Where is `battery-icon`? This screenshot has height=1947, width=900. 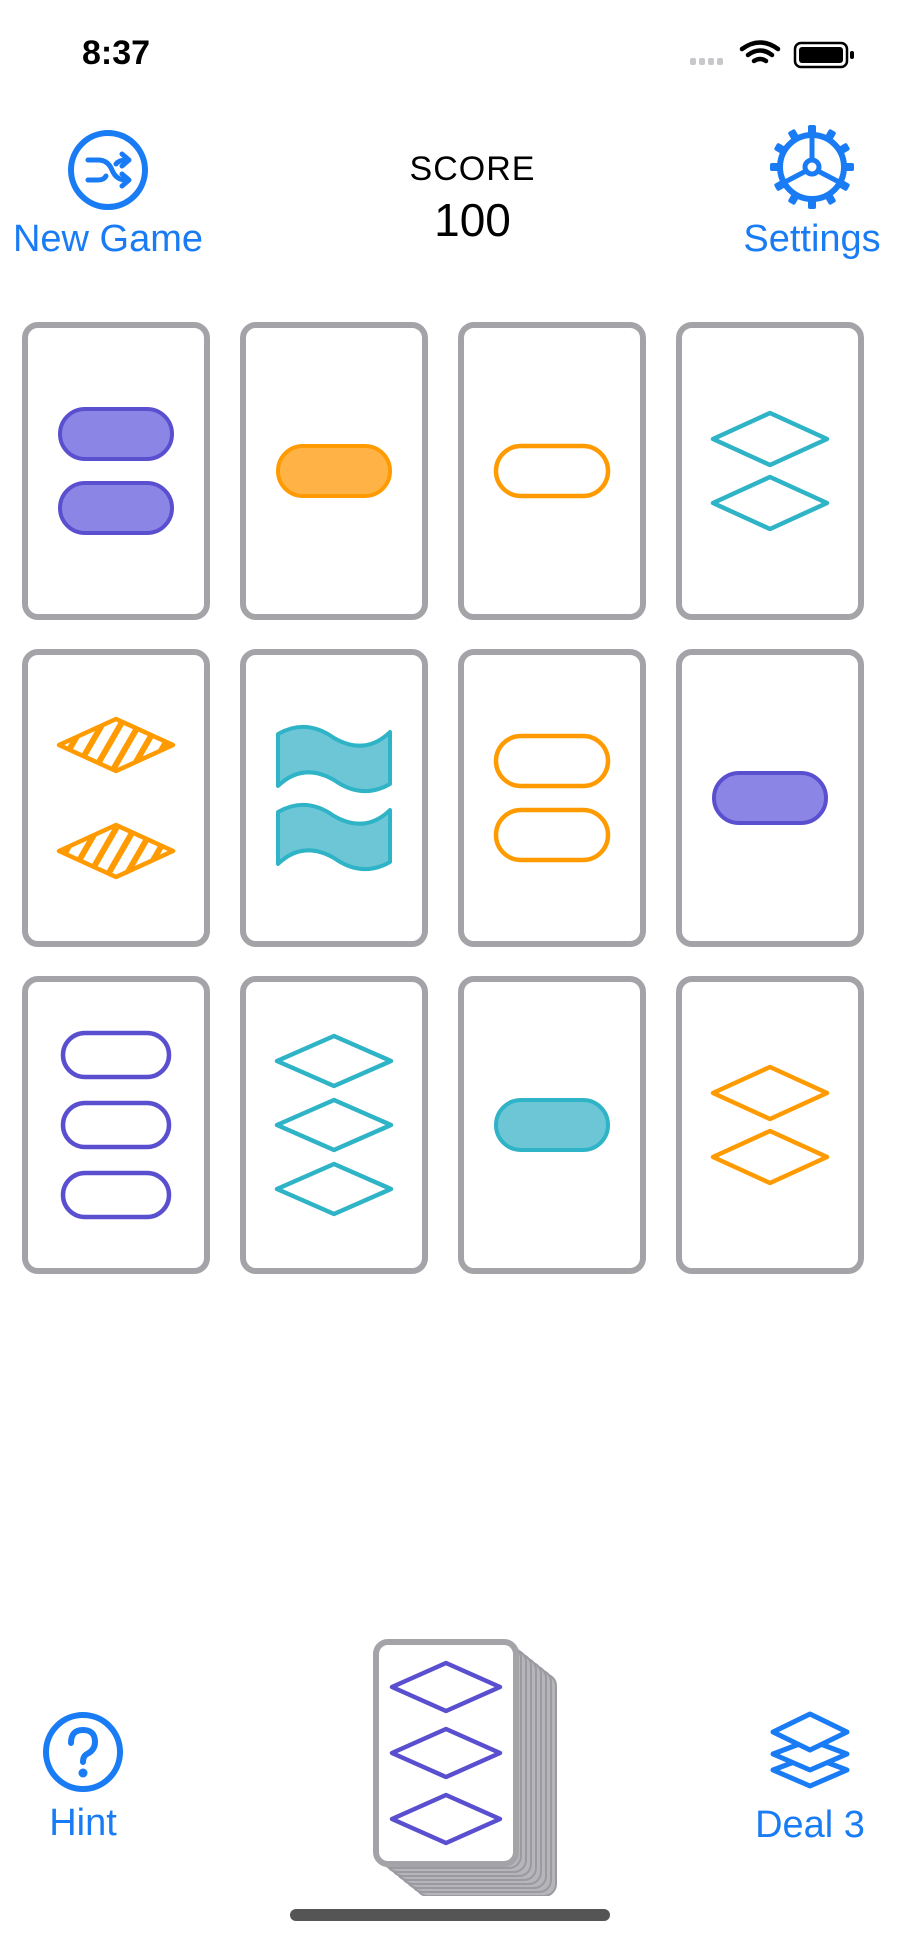
battery-icon is located at coordinates (823, 55).